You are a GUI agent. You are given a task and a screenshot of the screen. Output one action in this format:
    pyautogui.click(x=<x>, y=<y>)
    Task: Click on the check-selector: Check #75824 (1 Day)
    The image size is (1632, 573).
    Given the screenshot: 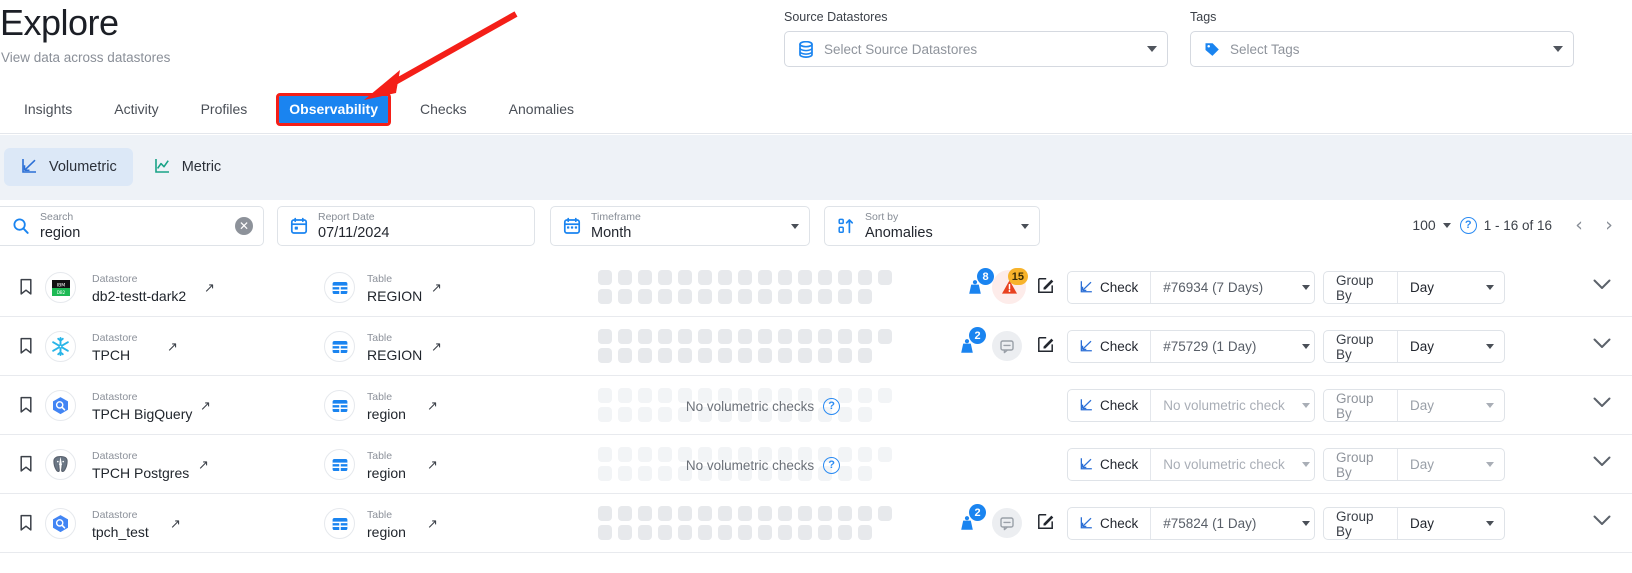 What is the action you would take?
    pyautogui.click(x=1191, y=523)
    